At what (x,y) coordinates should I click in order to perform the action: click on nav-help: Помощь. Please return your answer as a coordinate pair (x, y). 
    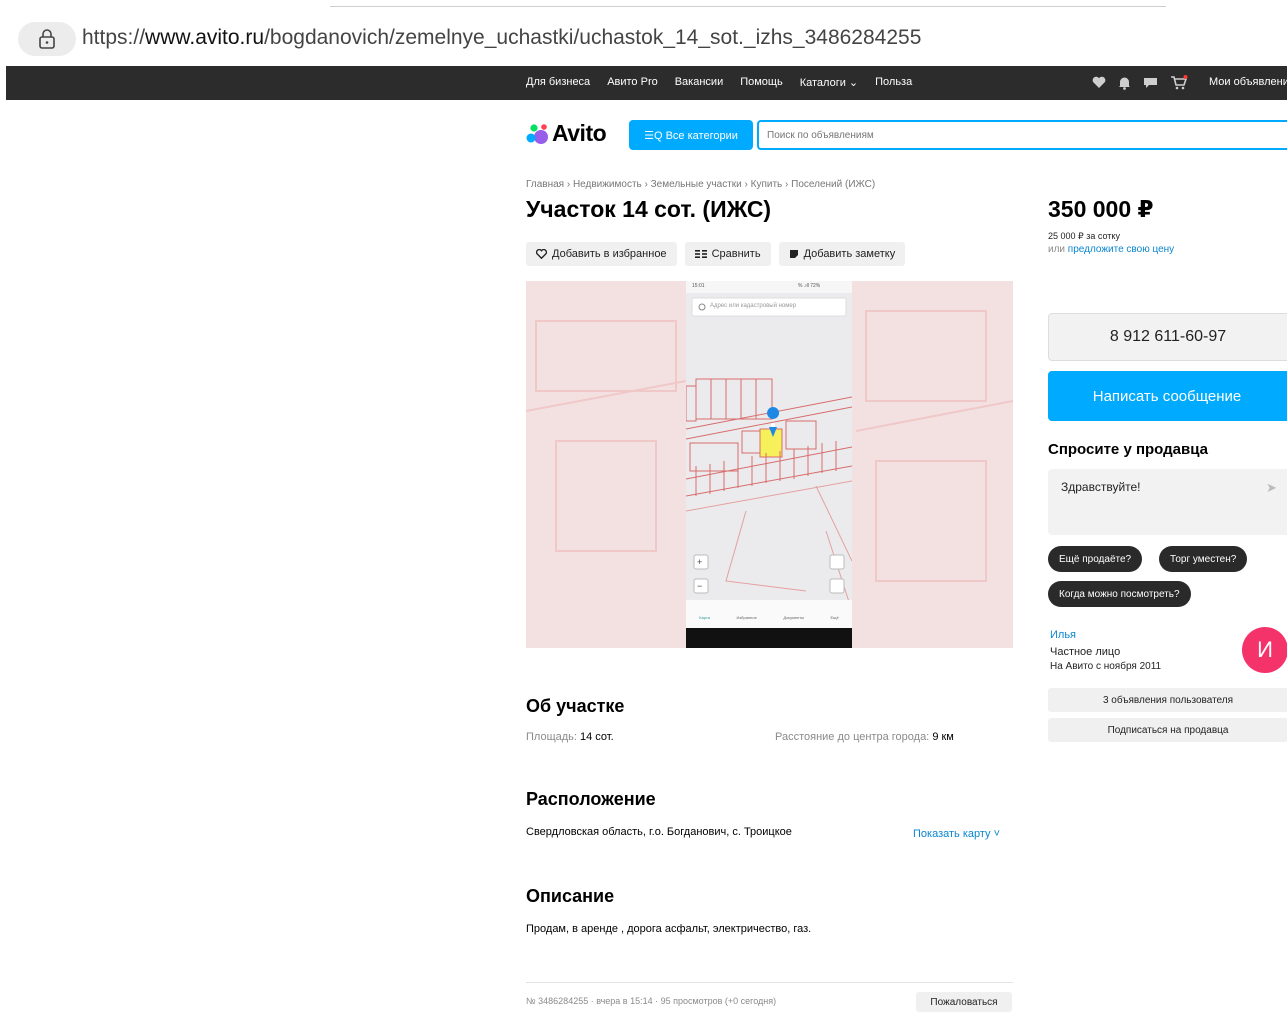
    Looking at the image, I should click on (761, 82).